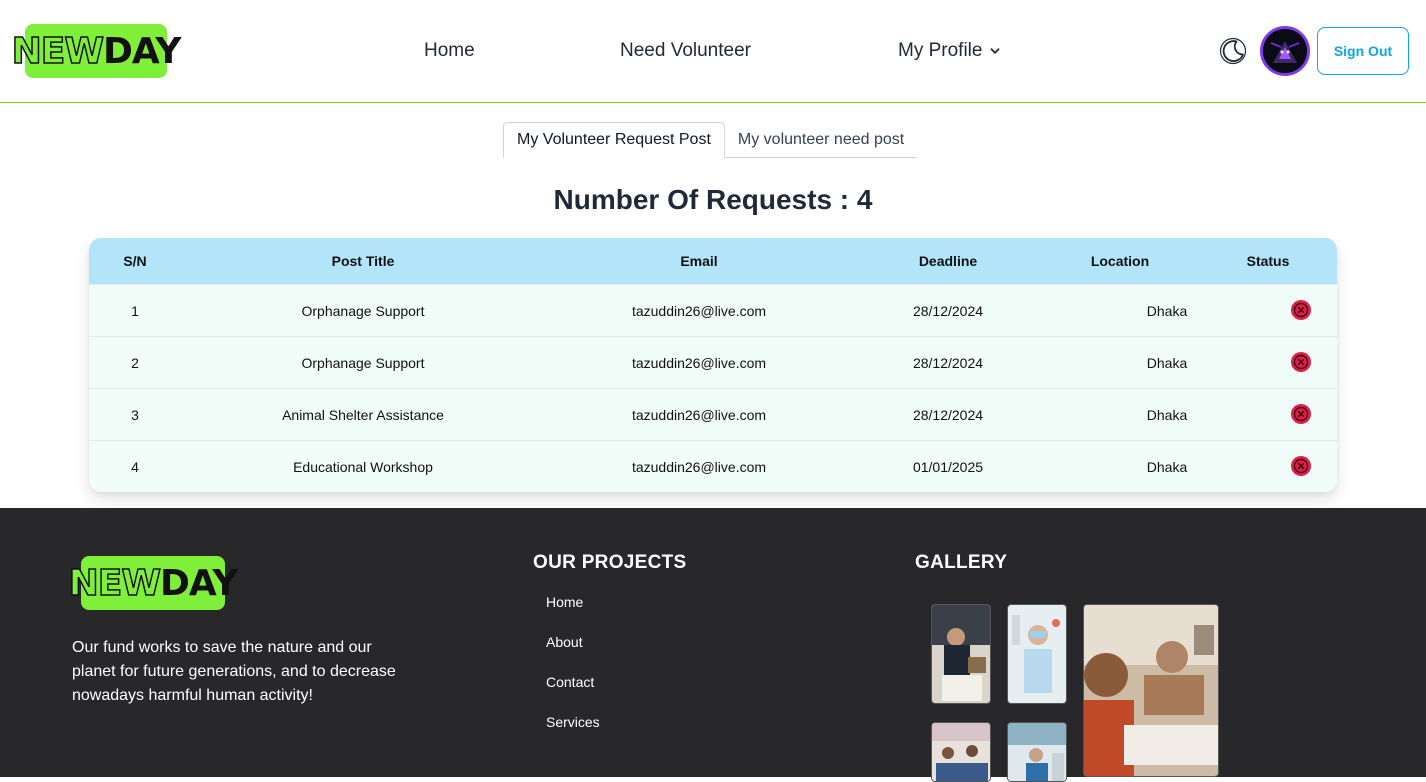  I want to click on cell-post-title: Educational Workshop, so click(363, 467).